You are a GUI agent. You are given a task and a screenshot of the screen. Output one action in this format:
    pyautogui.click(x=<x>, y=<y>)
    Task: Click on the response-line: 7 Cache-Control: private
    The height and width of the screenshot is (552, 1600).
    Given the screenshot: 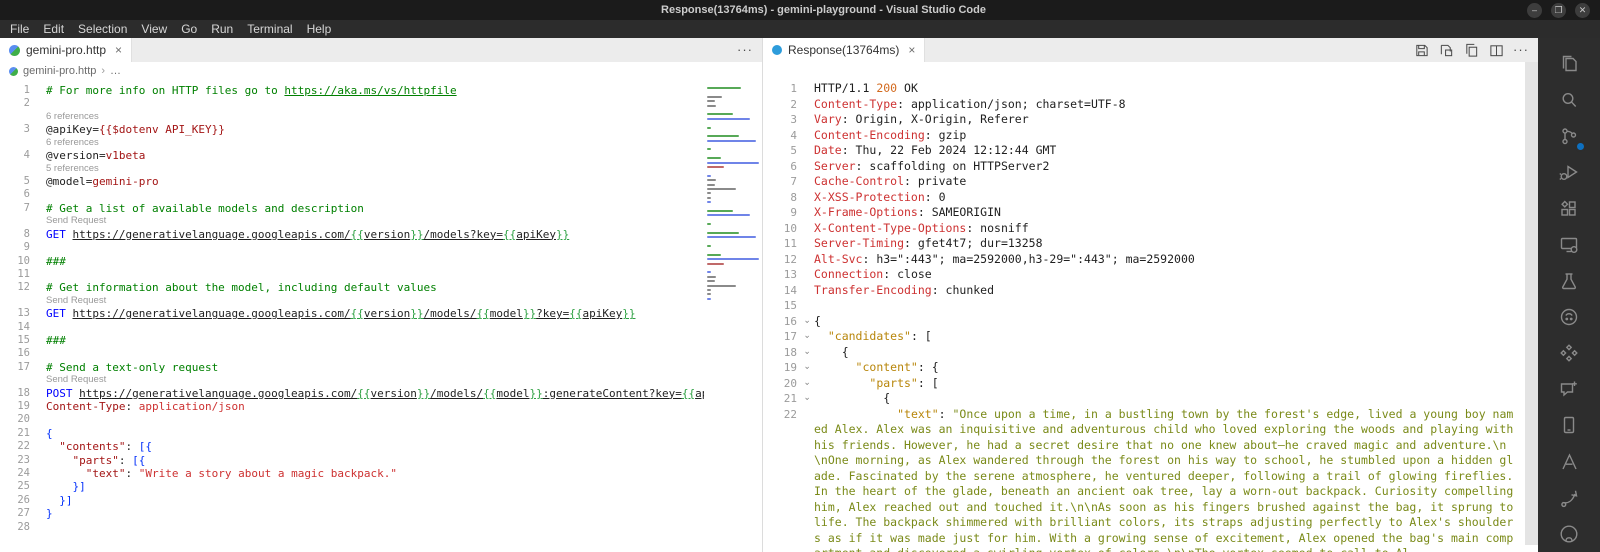 What is the action you would take?
    pyautogui.click(x=1150, y=182)
    